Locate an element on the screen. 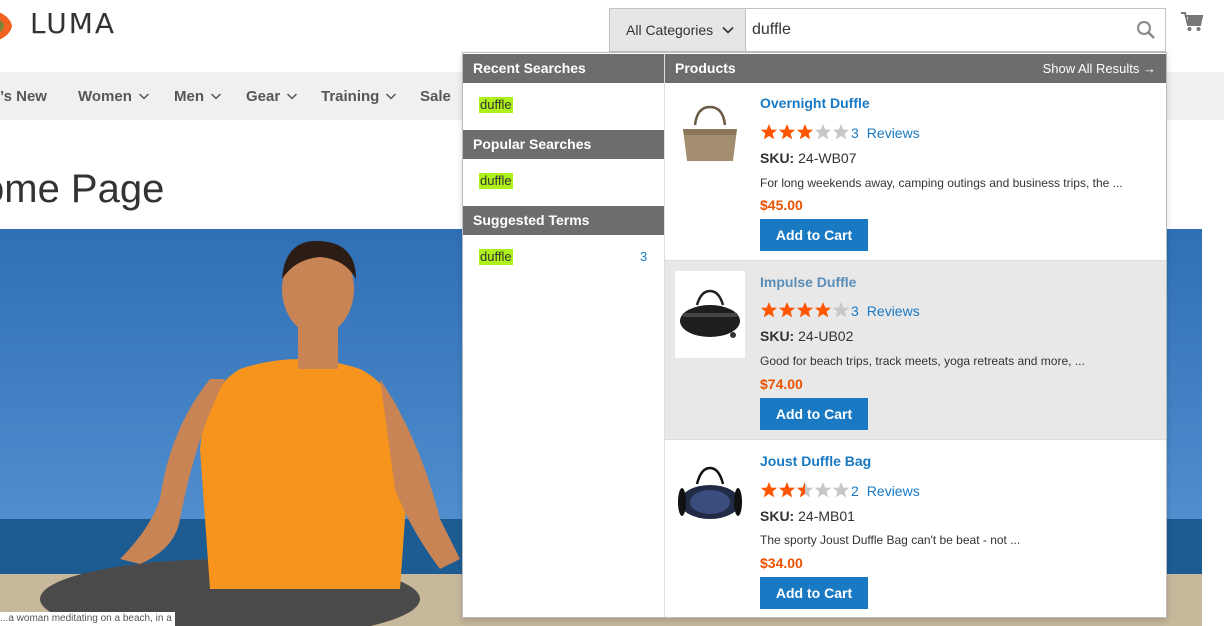  suggested-term-count: 3 is located at coordinates (644, 256).